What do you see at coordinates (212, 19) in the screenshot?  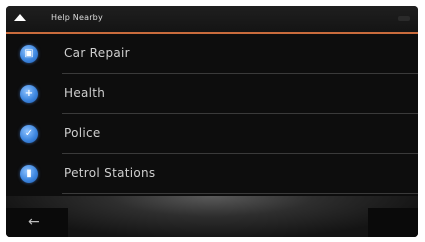 I see `header-bar: Help Nearby` at bounding box center [212, 19].